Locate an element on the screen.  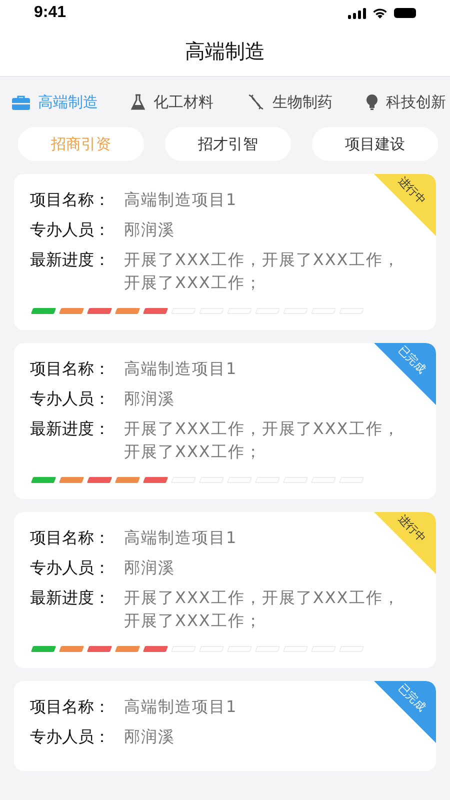
category-tab: 科技创新 is located at coordinates (406, 102).